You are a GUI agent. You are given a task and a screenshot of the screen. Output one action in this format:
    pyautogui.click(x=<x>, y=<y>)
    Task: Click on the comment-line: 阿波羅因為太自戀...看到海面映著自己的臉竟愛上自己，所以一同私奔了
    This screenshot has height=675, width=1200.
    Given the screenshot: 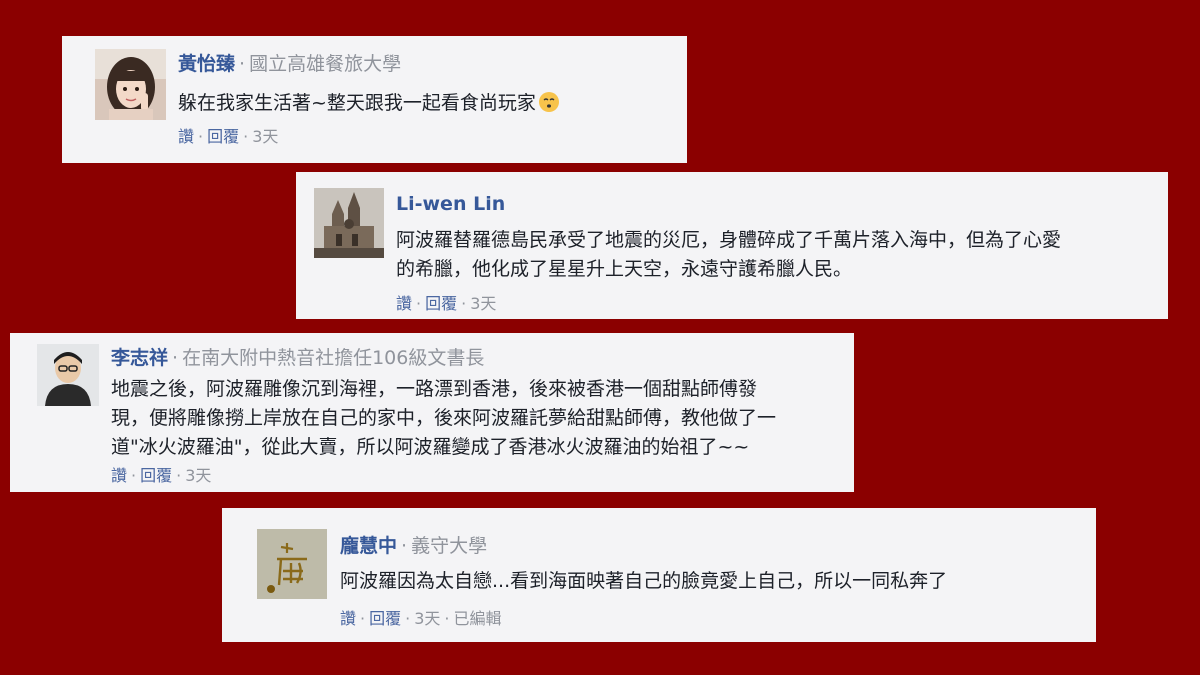 What is the action you would take?
    pyautogui.click(x=644, y=581)
    